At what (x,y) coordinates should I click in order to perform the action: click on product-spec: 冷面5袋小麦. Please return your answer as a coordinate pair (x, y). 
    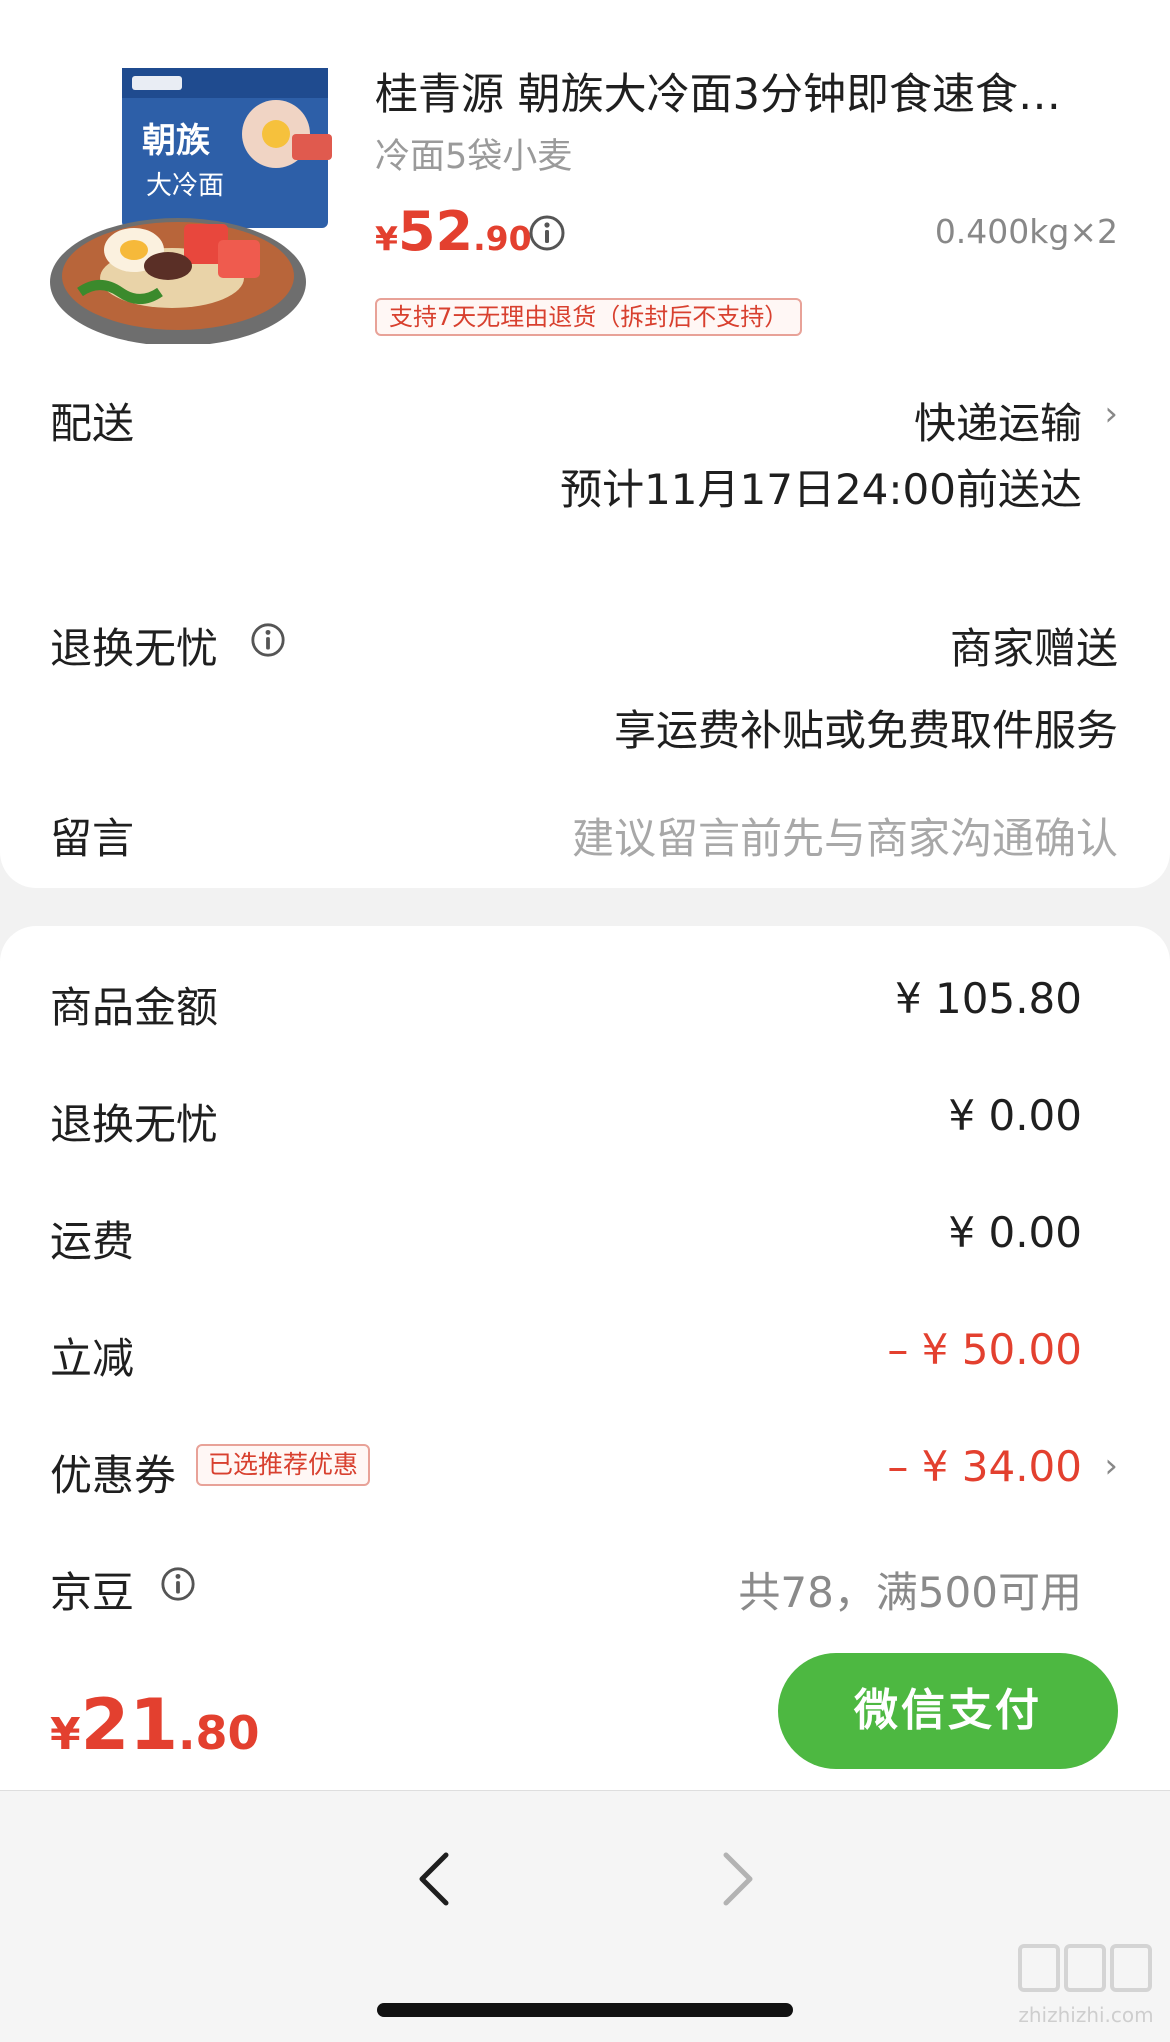
    Looking at the image, I should click on (474, 157).